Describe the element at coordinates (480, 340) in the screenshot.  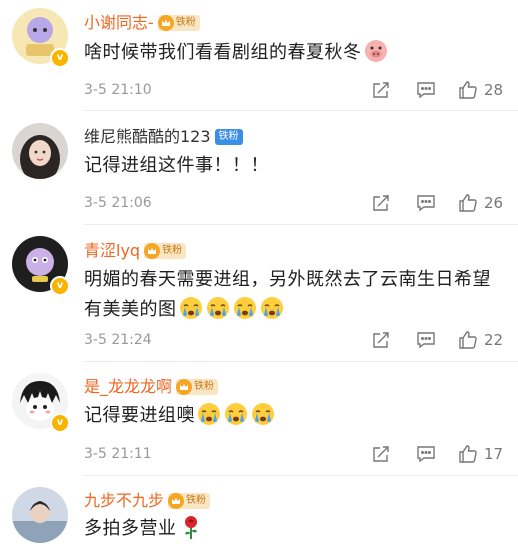
I see `like-button: 22` at that location.